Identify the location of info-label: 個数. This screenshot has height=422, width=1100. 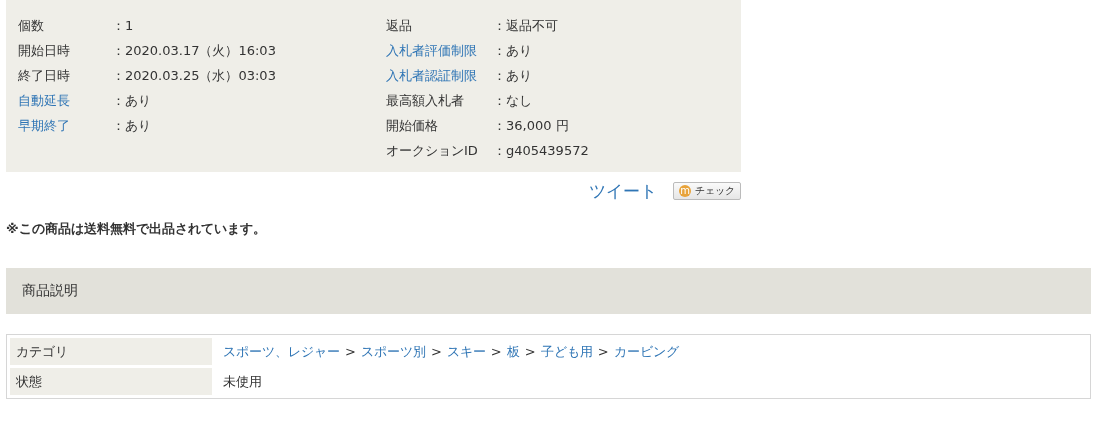
(31, 25).